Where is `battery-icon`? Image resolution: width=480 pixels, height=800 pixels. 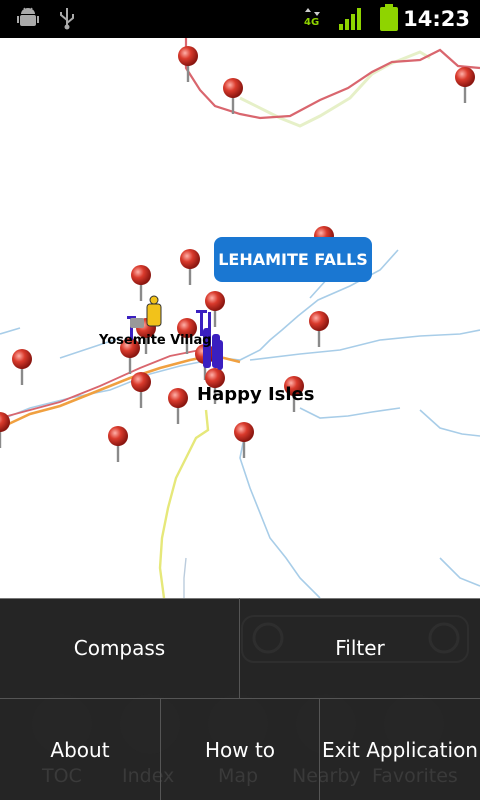
battery-icon is located at coordinates (389, 17).